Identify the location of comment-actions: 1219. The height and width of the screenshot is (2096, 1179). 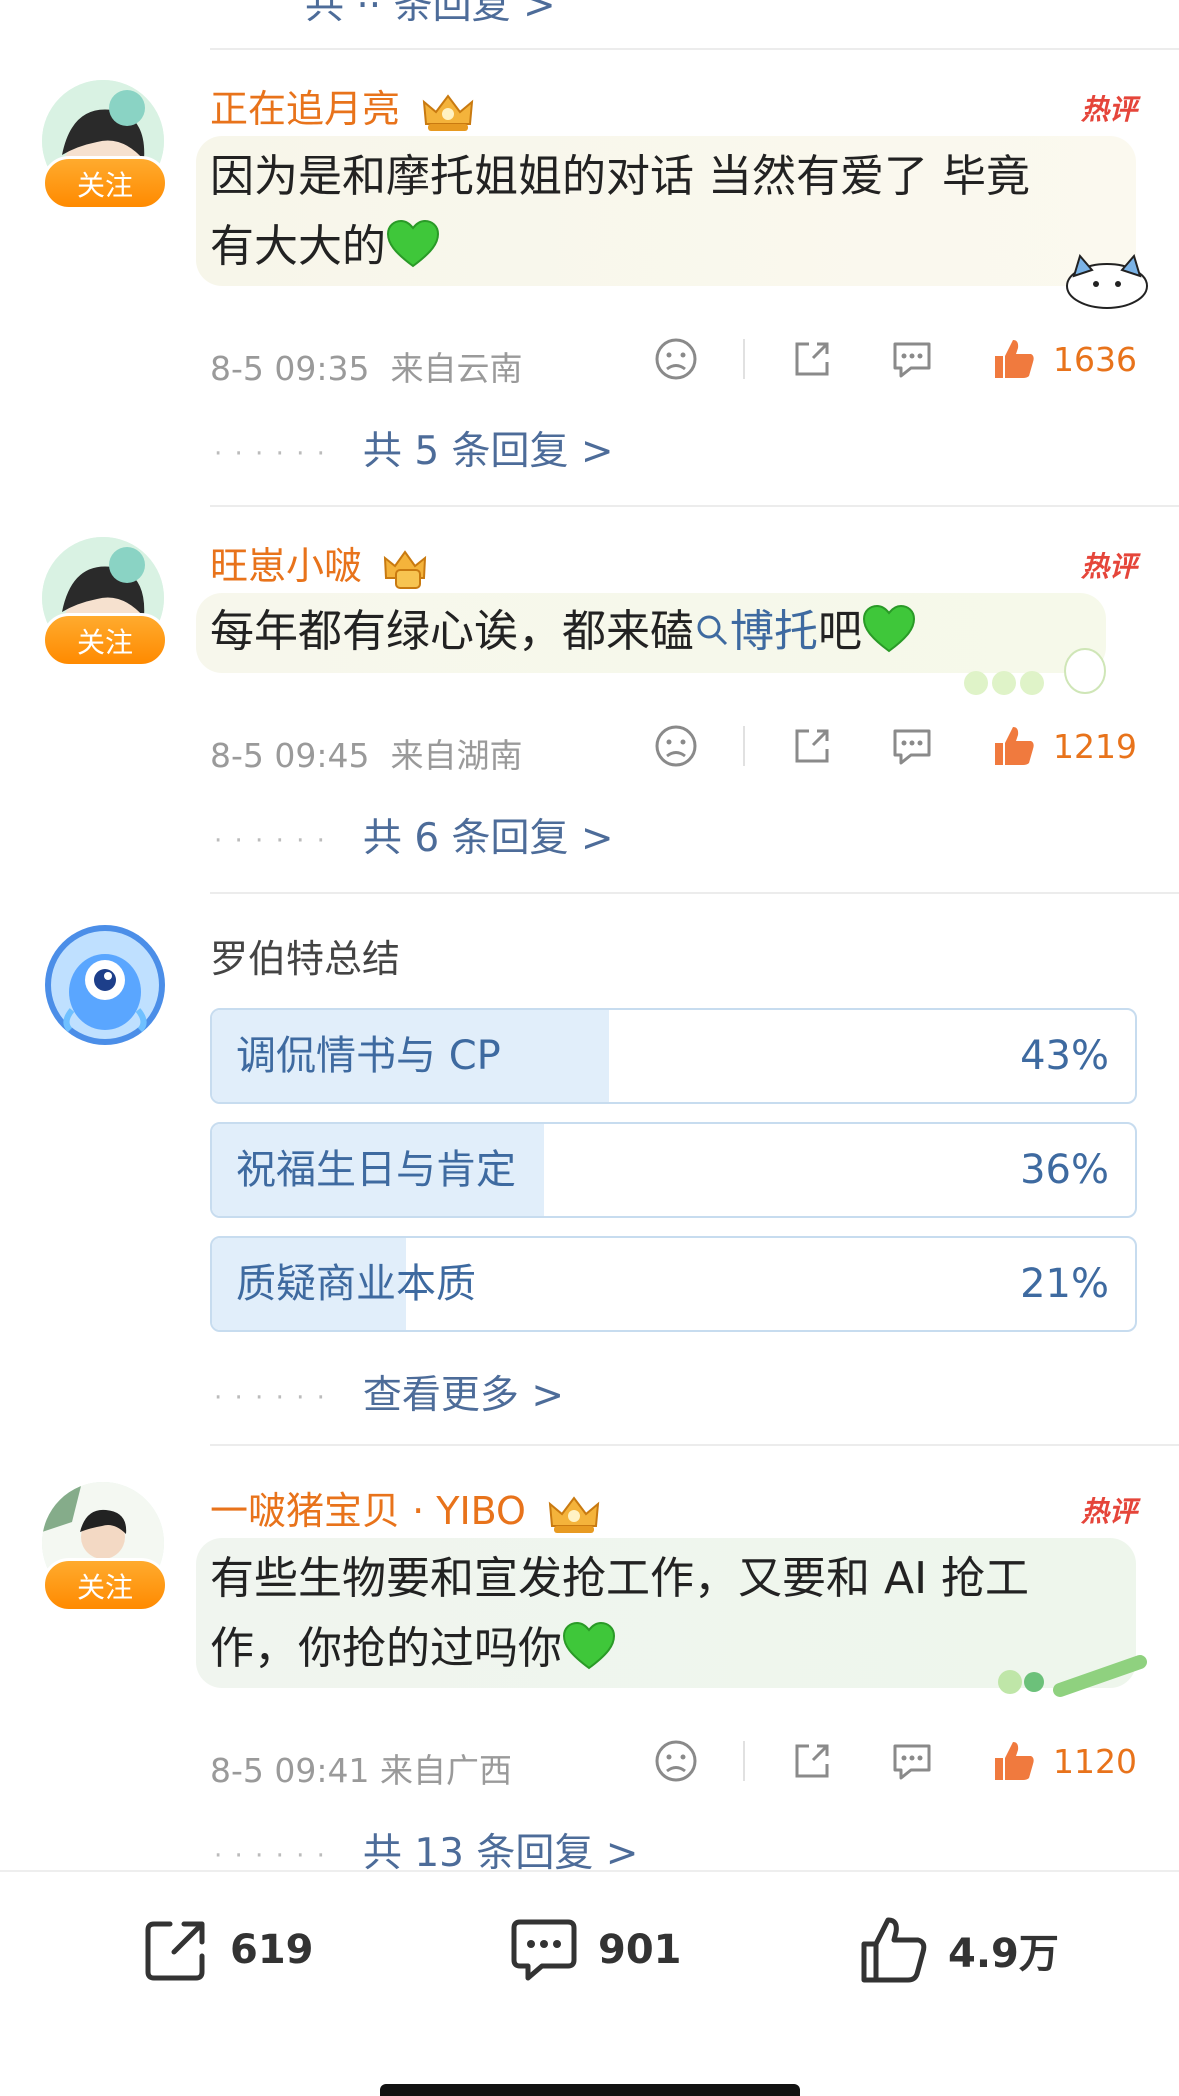
(895, 746).